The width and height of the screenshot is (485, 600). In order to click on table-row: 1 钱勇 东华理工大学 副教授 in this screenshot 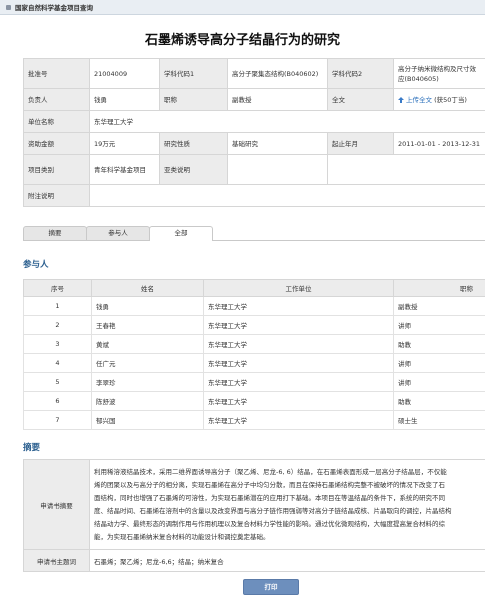, I will do `click(254, 306)`.